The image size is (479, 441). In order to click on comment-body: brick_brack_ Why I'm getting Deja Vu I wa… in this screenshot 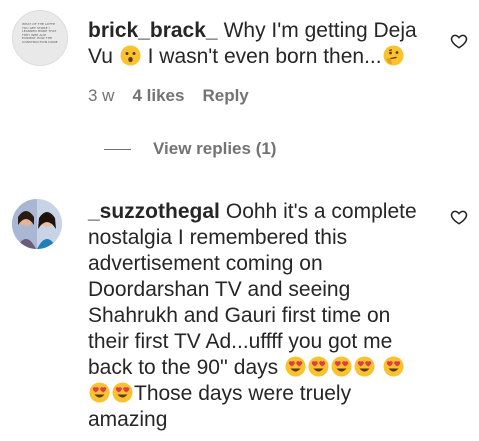, I will do `click(258, 44)`.